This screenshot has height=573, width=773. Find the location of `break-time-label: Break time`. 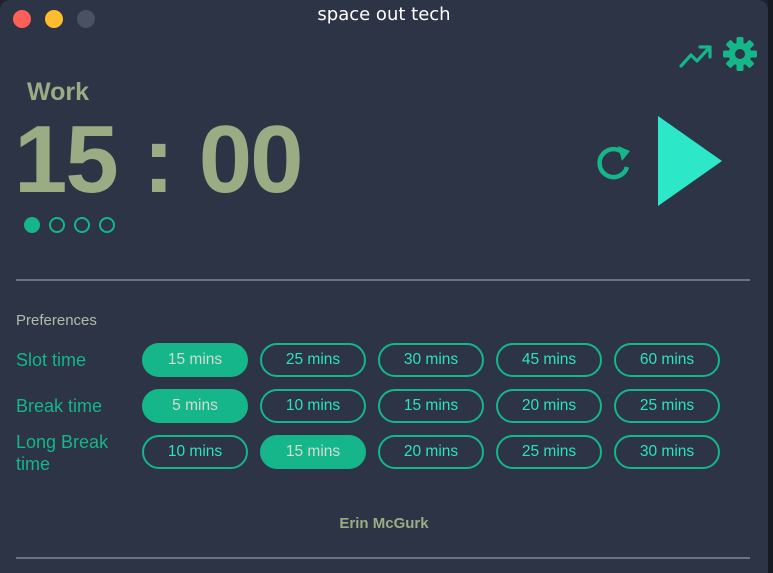

break-time-label: Break time is located at coordinates (59, 406).